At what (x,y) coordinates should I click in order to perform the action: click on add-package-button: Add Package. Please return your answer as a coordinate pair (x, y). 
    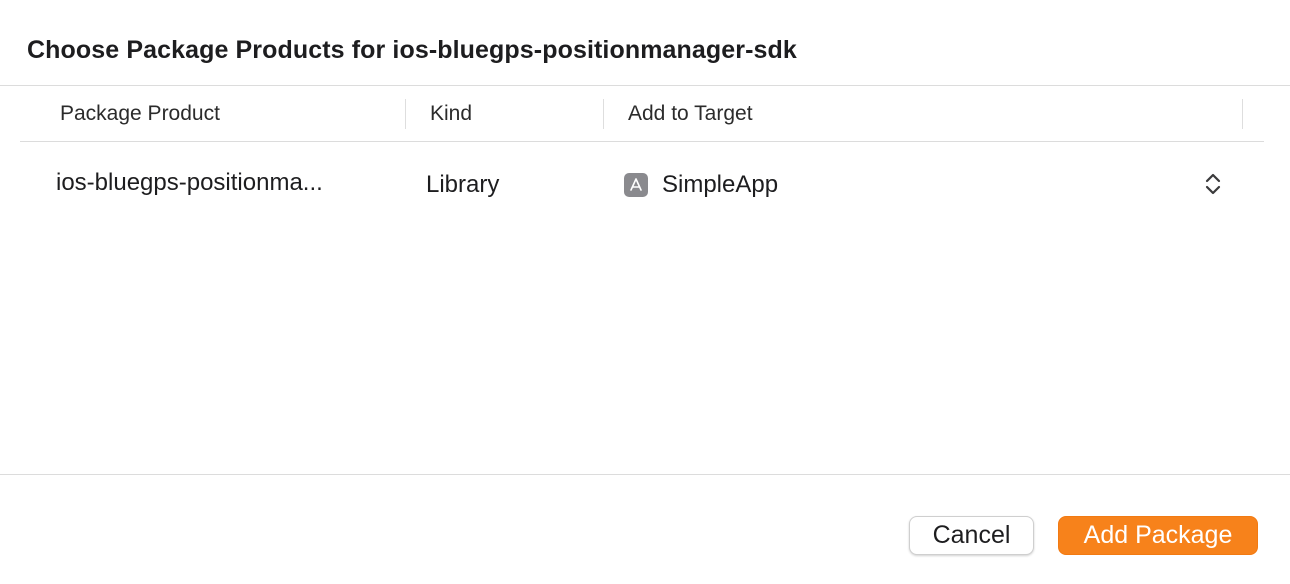
    Looking at the image, I should click on (1158, 535).